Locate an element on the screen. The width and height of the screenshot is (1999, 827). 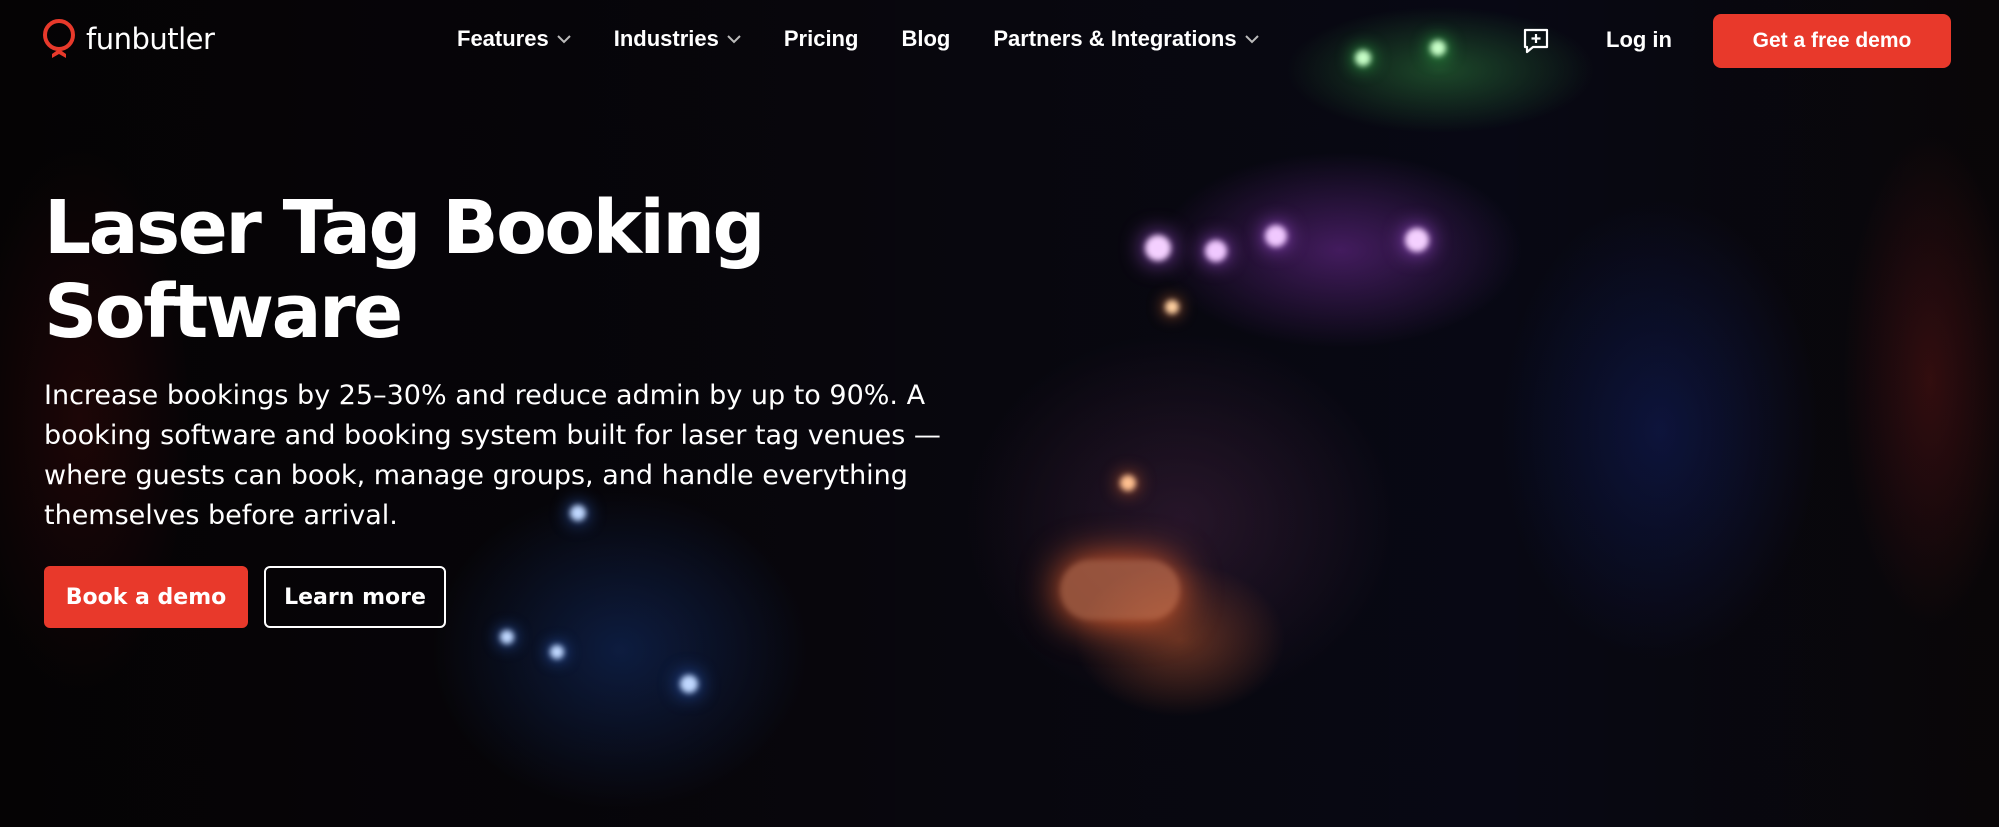
nav-item-label: Blog is located at coordinates (926, 38).